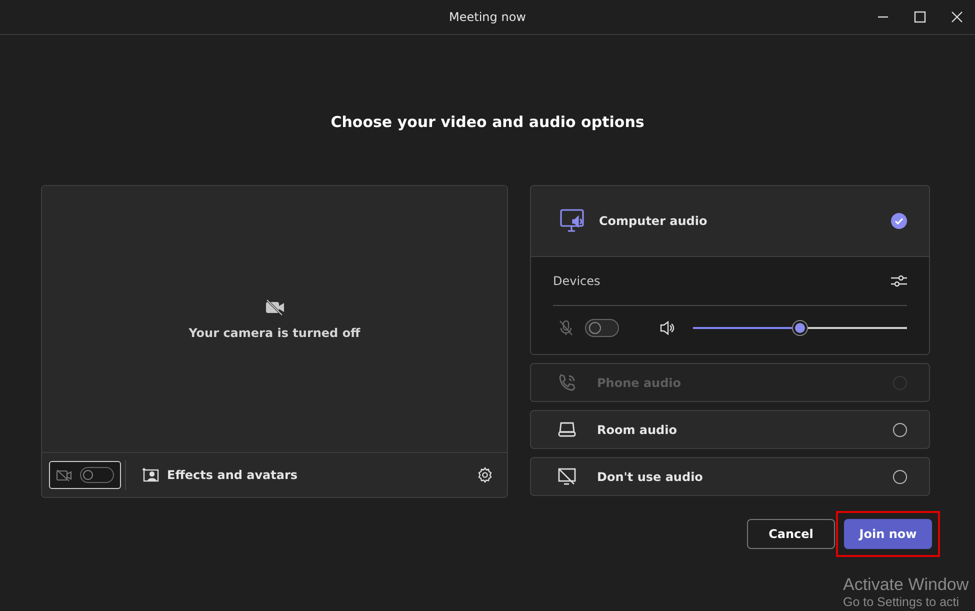 Image resolution: width=975 pixels, height=611 pixels. Describe the element at coordinates (220, 475) in the screenshot. I see `effects-button: Effects and avatars` at that location.